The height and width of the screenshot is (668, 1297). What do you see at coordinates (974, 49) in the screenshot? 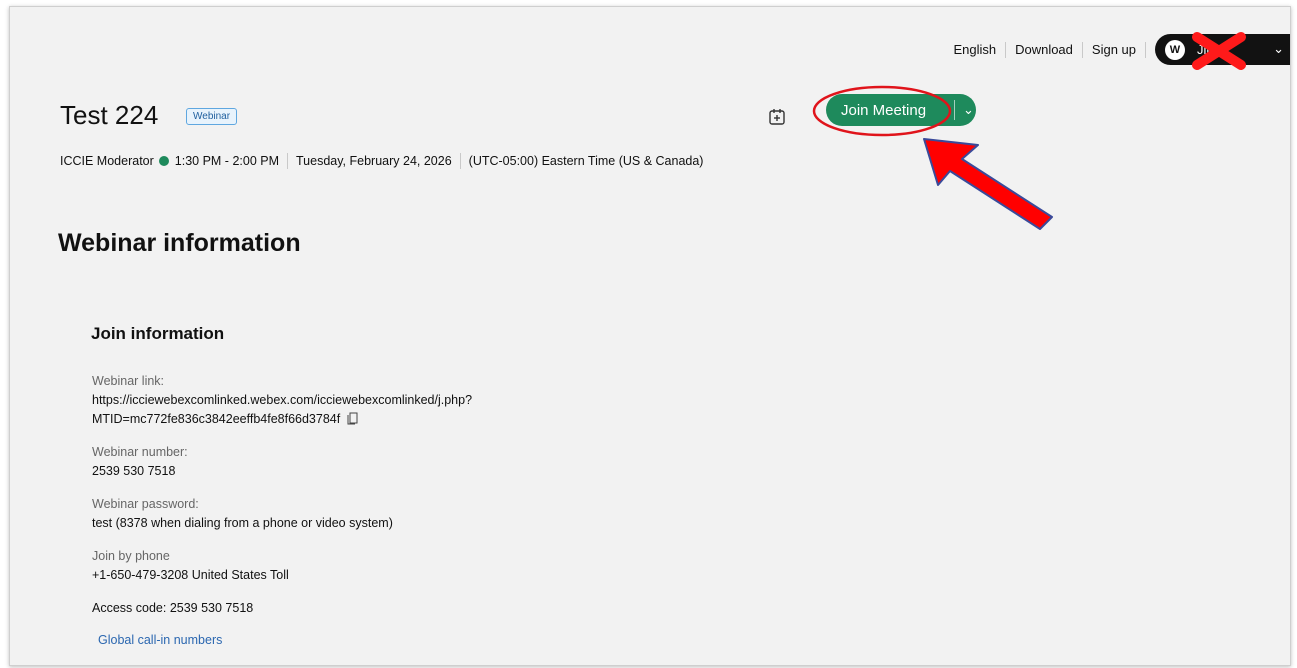
I see `language-link: English` at bounding box center [974, 49].